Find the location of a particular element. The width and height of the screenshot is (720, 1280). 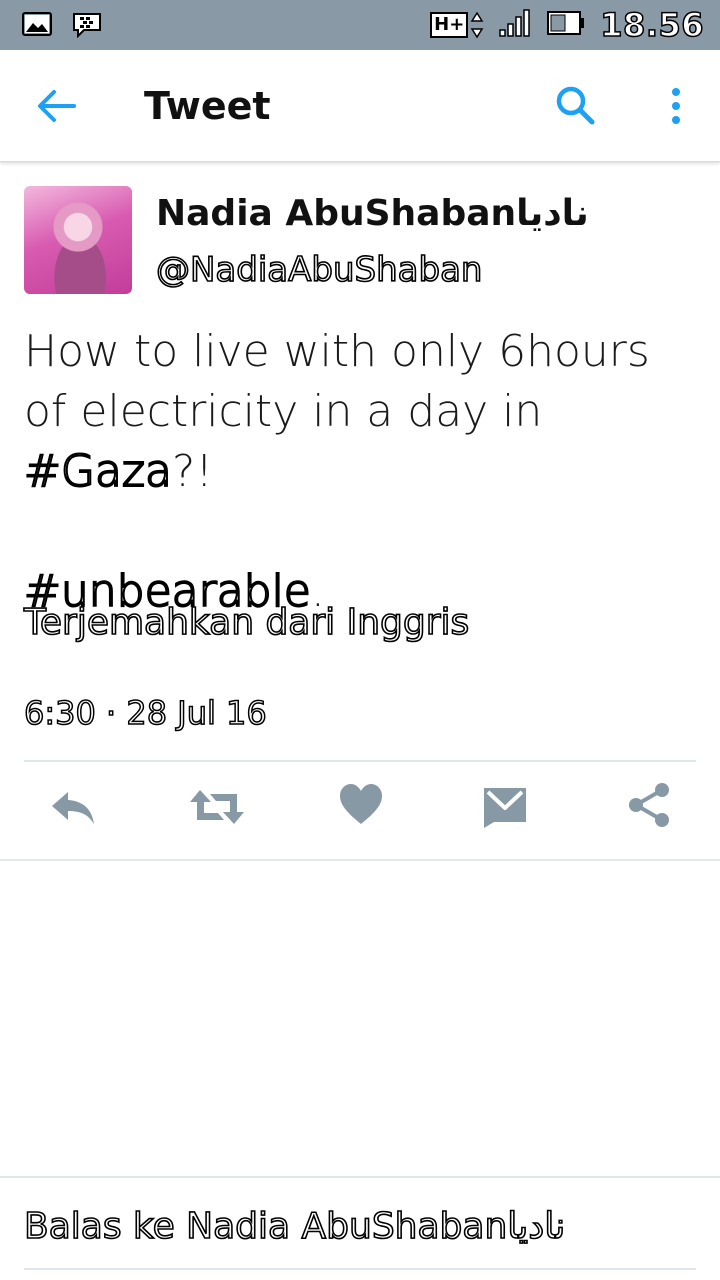

avatar is located at coordinates (78, 240).